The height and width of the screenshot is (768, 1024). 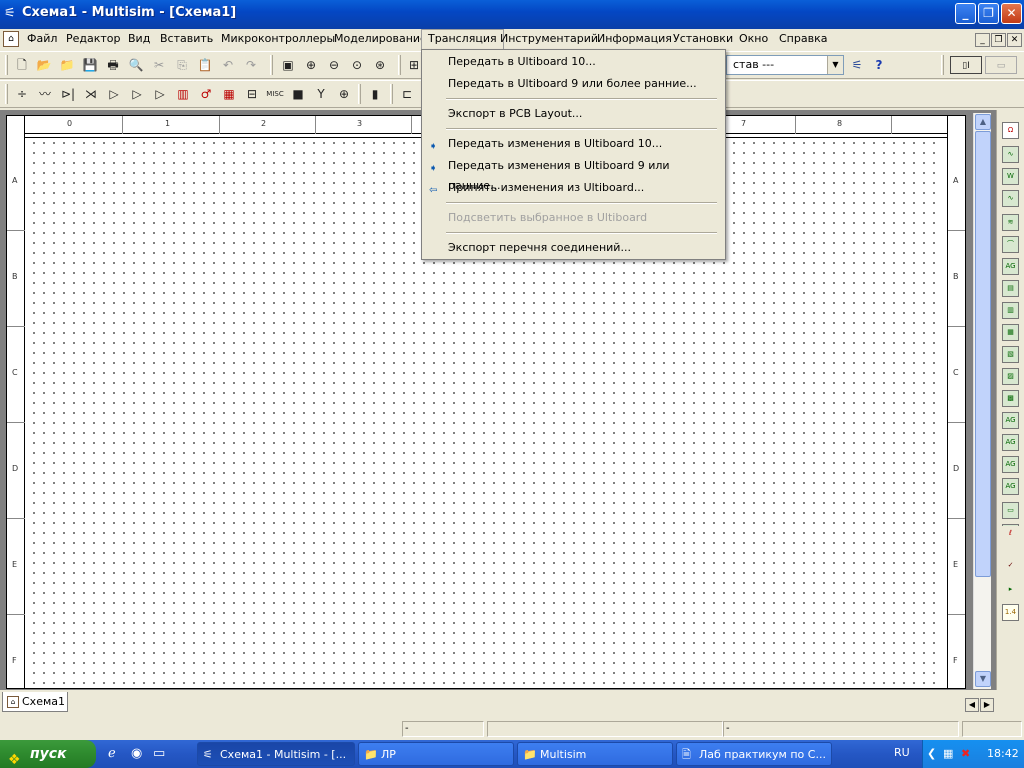 I want to click on messenger-icon: ▭, so click(x=159, y=753).